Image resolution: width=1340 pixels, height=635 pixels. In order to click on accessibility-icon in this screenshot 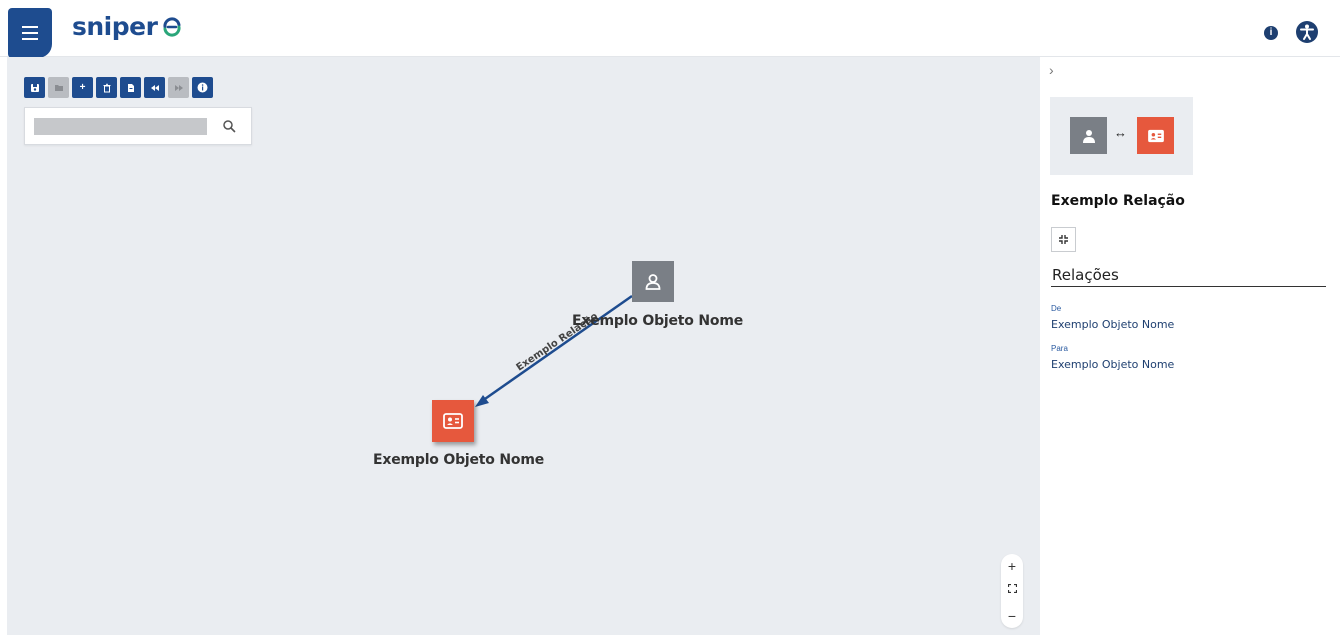, I will do `click(1307, 32)`.